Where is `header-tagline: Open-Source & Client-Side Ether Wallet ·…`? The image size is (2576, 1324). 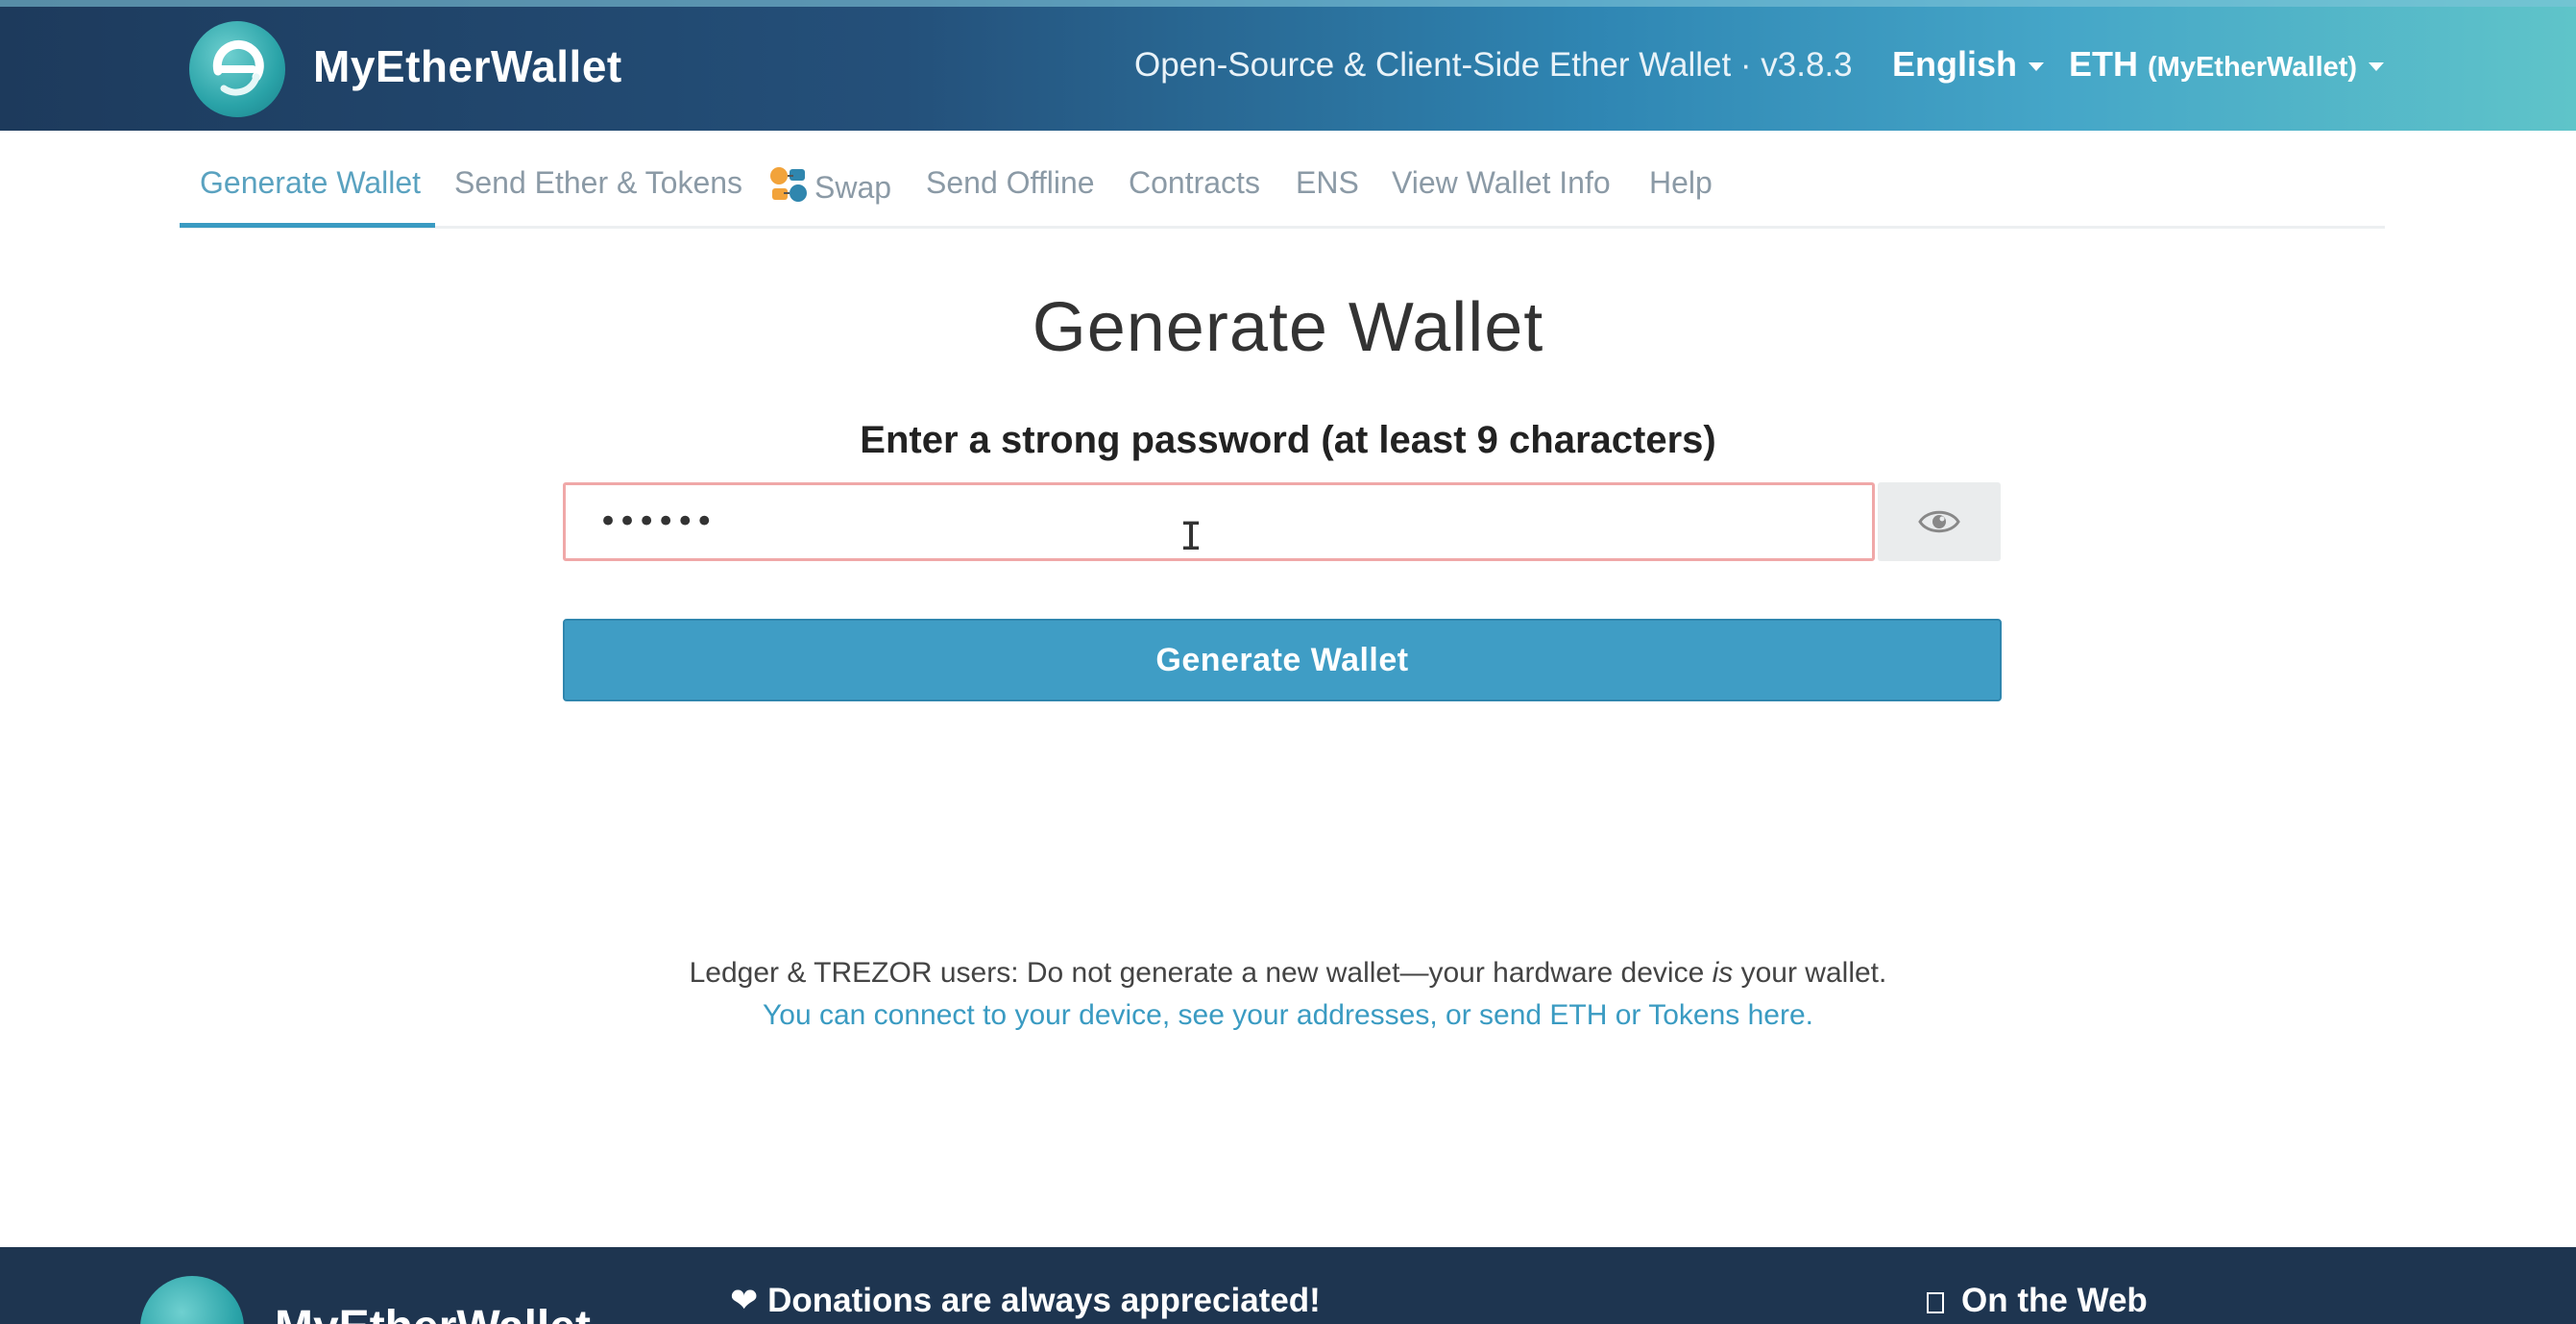 header-tagline: Open-Source & Client-Side Ether Wallet ·… is located at coordinates (1494, 65).